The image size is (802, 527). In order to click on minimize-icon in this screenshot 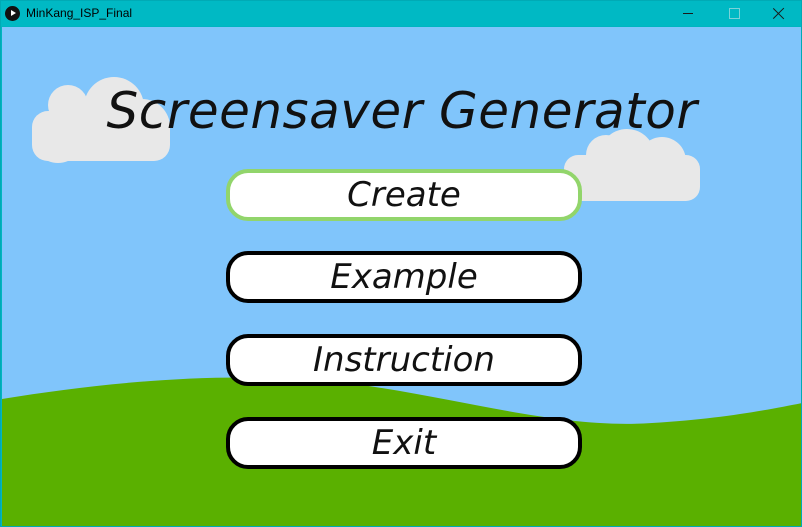, I will do `click(688, 13)`.